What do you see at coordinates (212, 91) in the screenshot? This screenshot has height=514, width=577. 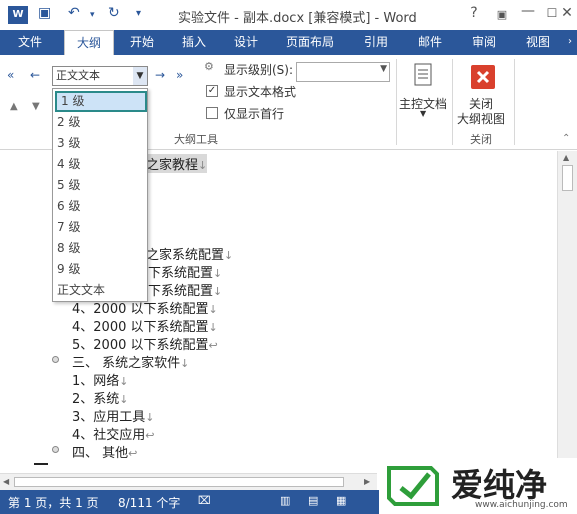 I see `show-text-format-checkbox: ✓` at bounding box center [212, 91].